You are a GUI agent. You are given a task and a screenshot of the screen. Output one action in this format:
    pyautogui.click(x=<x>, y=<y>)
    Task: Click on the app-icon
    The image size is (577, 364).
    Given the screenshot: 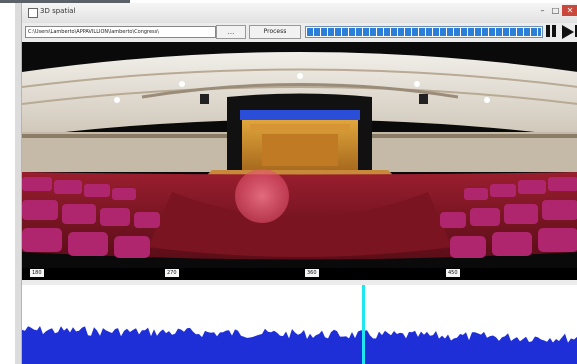 What is the action you would take?
    pyautogui.click(x=33, y=13)
    